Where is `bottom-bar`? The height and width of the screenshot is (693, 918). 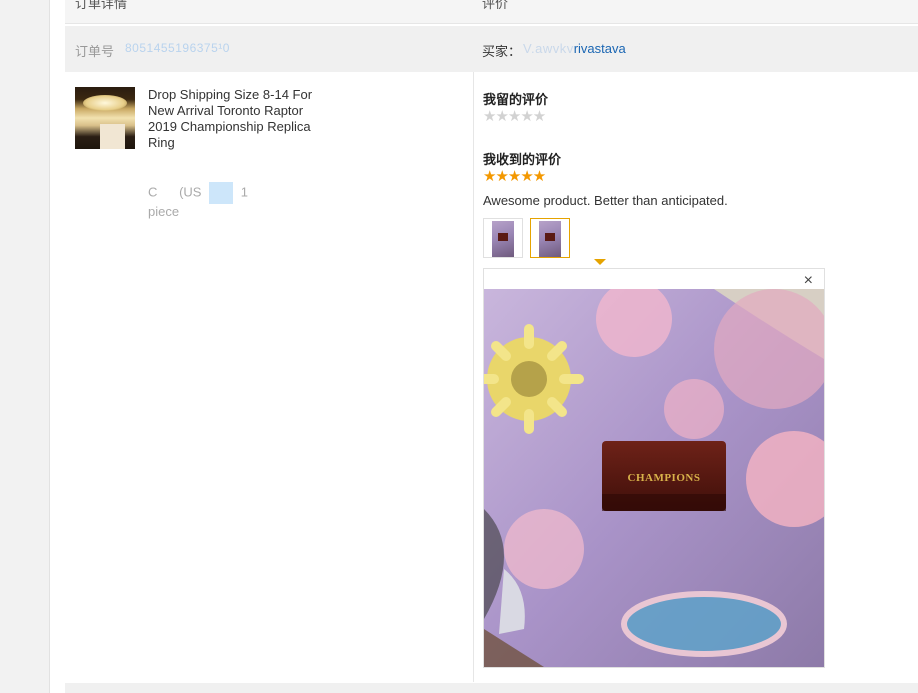
bottom-bar is located at coordinates (491, 688).